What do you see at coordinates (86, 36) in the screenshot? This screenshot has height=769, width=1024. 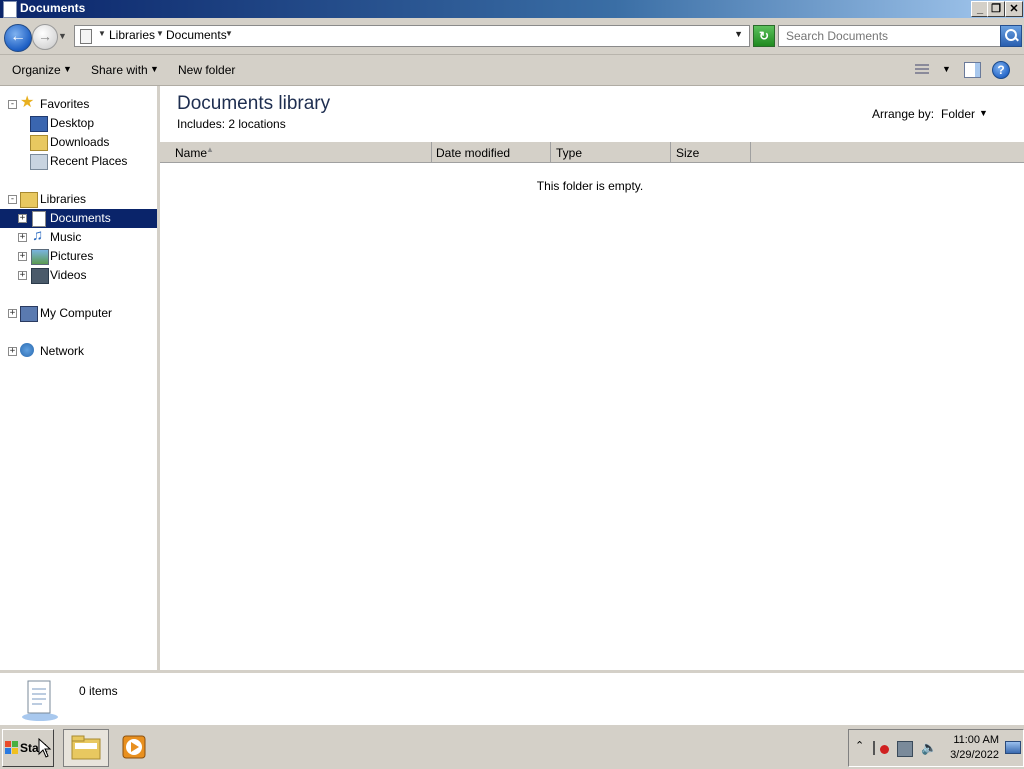 I see `library-icon` at bounding box center [86, 36].